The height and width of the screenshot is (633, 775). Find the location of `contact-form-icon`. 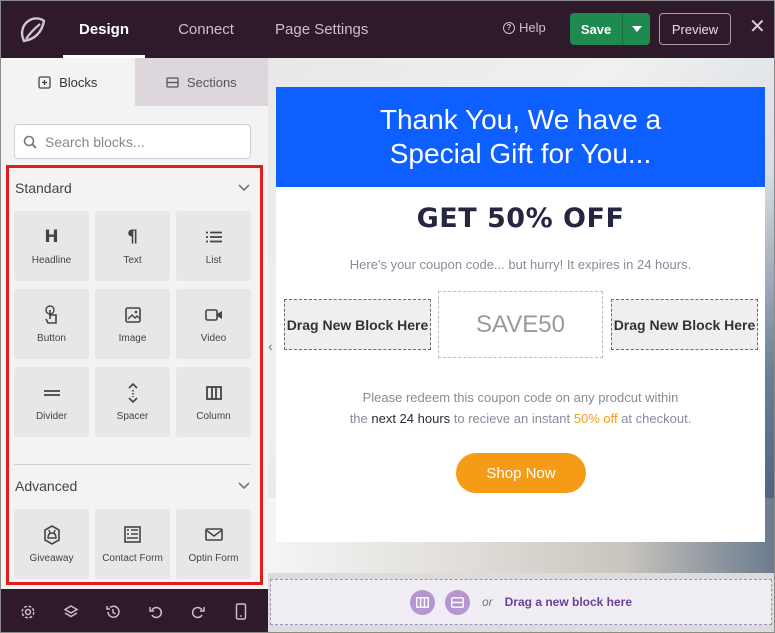

contact-form-icon is located at coordinates (132, 535).